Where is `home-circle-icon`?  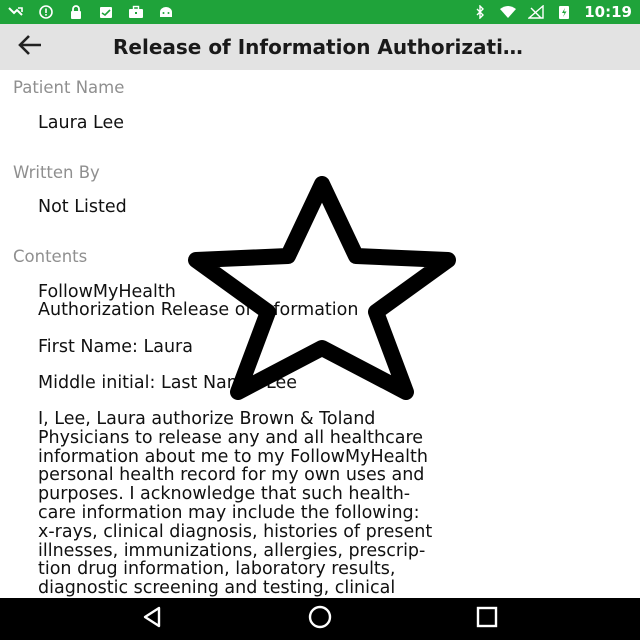
home-circle-icon is located at coordinates (320, 619).